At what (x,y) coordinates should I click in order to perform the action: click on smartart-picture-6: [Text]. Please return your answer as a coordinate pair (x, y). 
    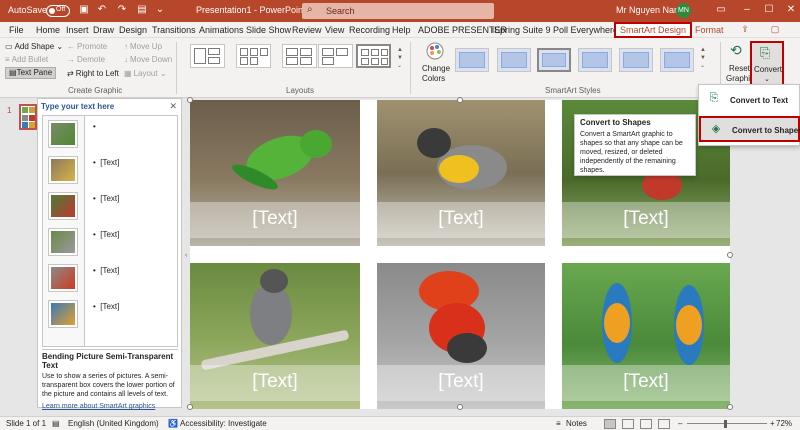
    Looking at the image, I should click on (646, 336).